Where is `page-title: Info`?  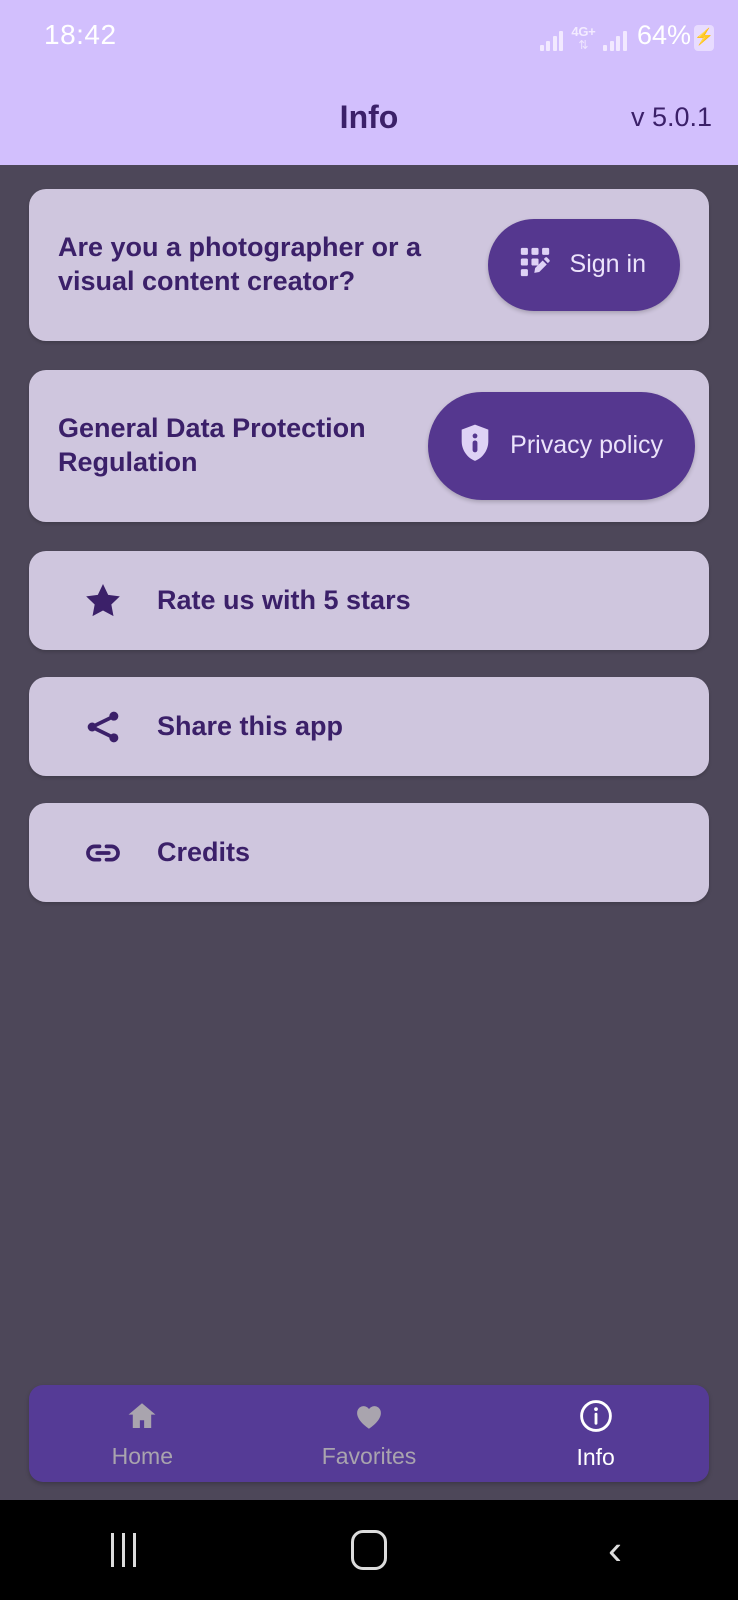
page-title: Info is located at coordinates (369, 117).